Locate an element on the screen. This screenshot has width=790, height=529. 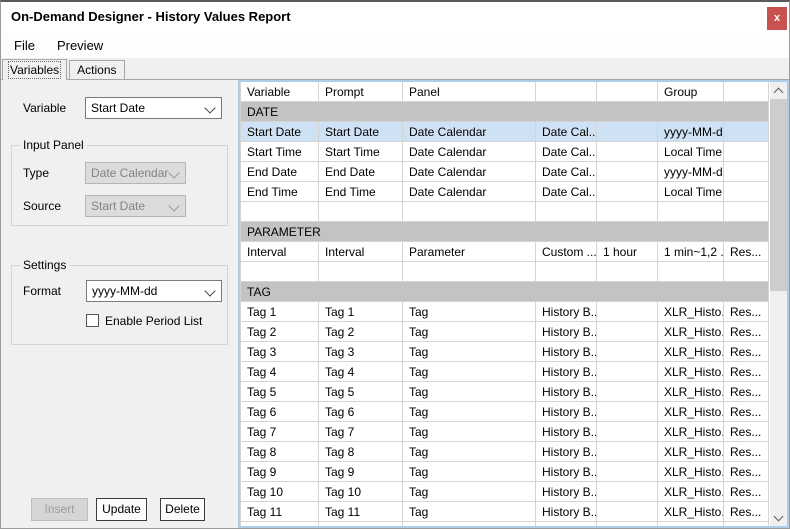
update-button: Update is located at coordinates (121, 509).